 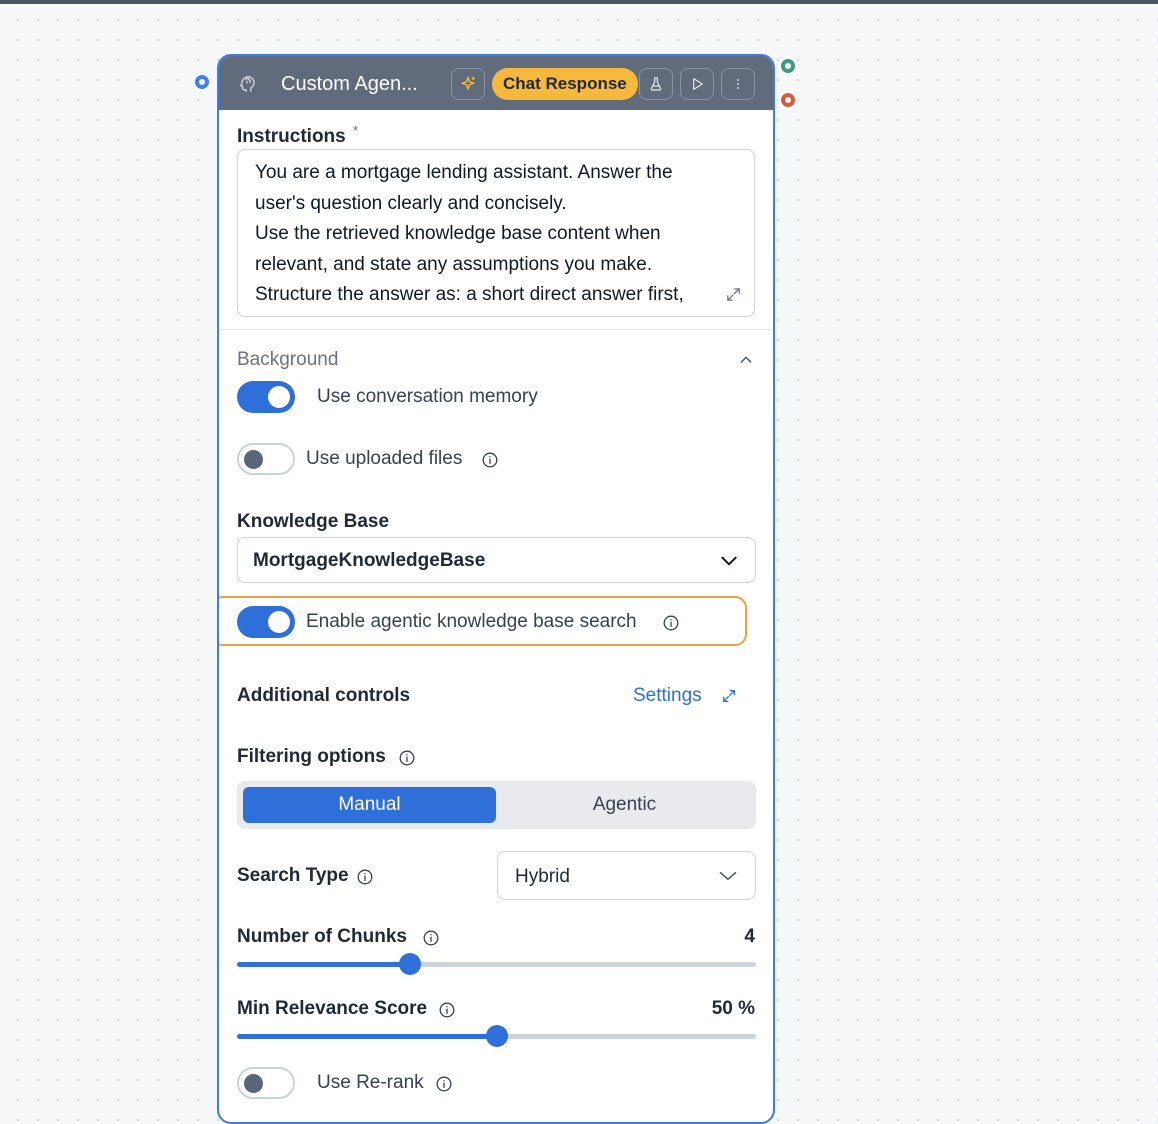 I want to click on number-of-chunks-label: Number of Chunks, so click(x=322, y=936).